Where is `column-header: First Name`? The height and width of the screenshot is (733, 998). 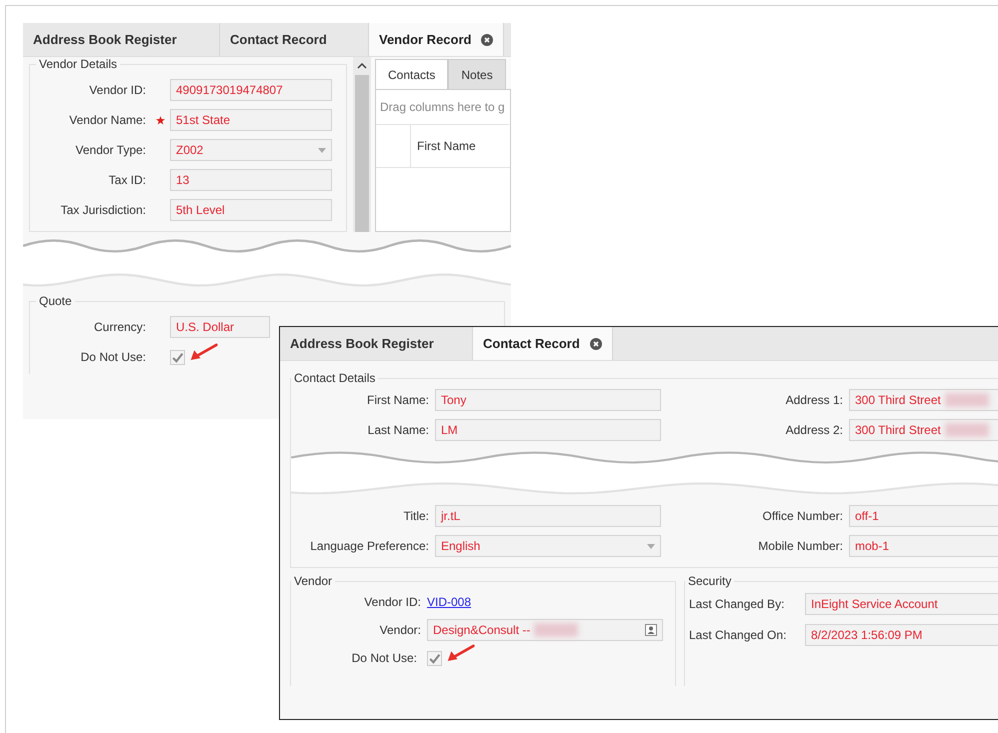
column-header: First Name is located at coordinates (443, 146).